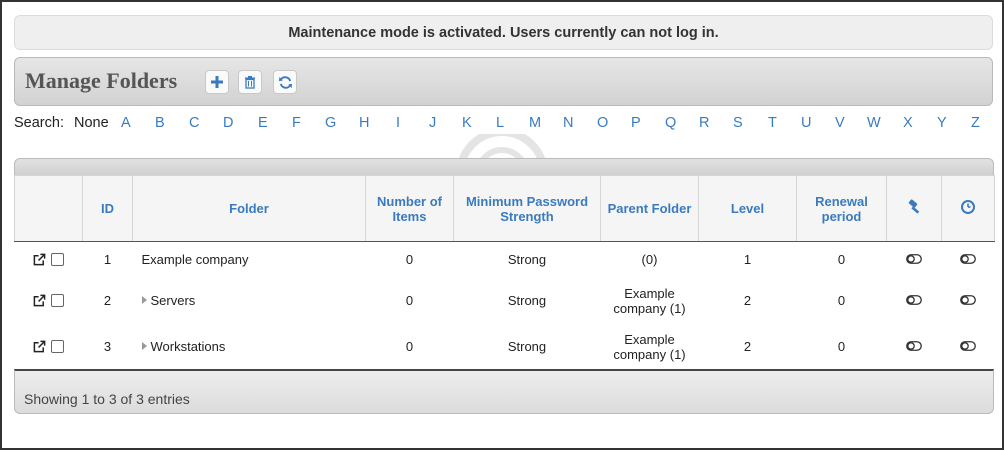  I want to click on cell-parent: (0), so click(649, 260).